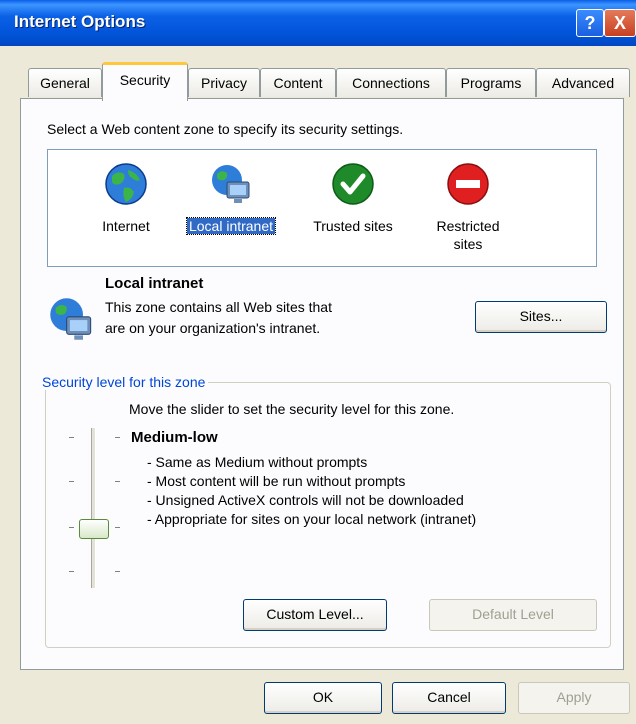 The image size is (636, 724). I want to click on tab-programs: Programs, so click(491, 82).